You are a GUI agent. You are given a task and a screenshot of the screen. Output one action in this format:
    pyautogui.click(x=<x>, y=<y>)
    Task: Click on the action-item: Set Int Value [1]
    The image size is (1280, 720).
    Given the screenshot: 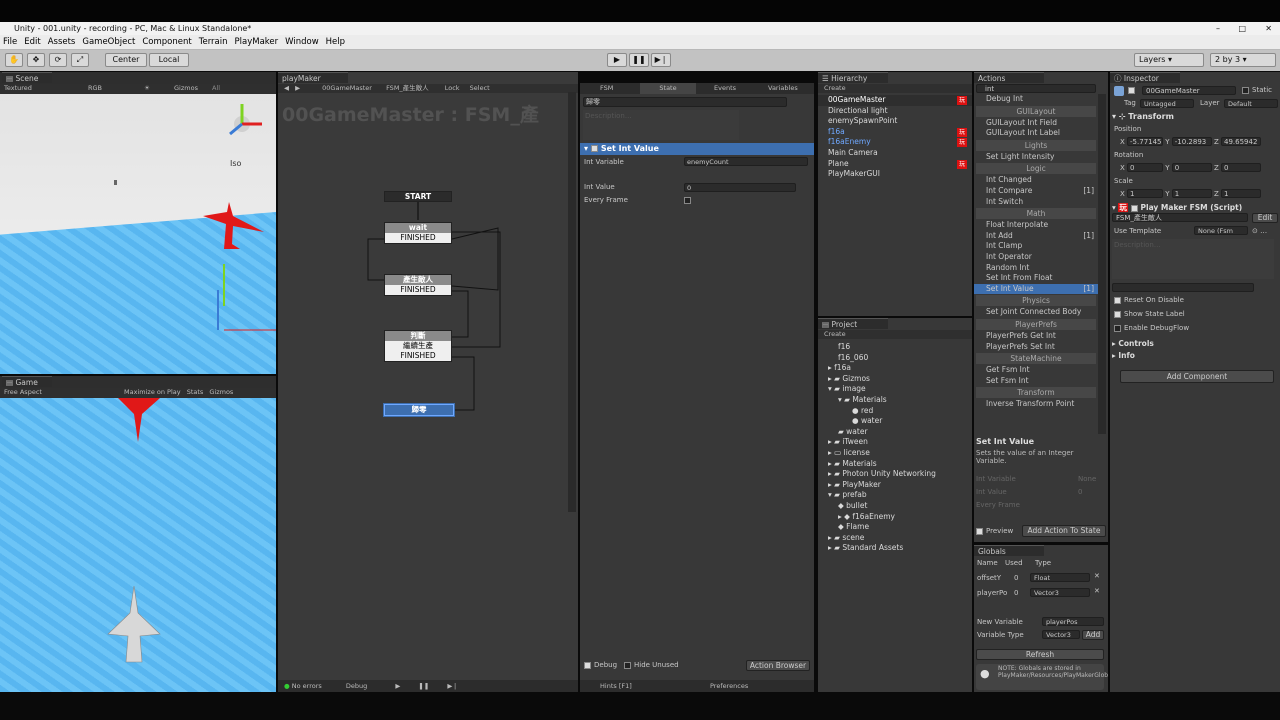 What is the action you would take?
    pyautogui.click(x=1036, y=289)
    